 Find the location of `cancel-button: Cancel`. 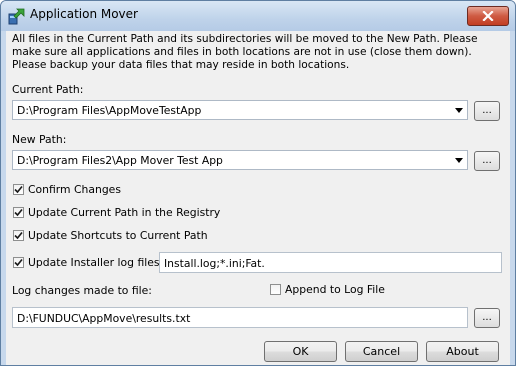

cancel-button: Cancel is located at coordinates (381, 351).